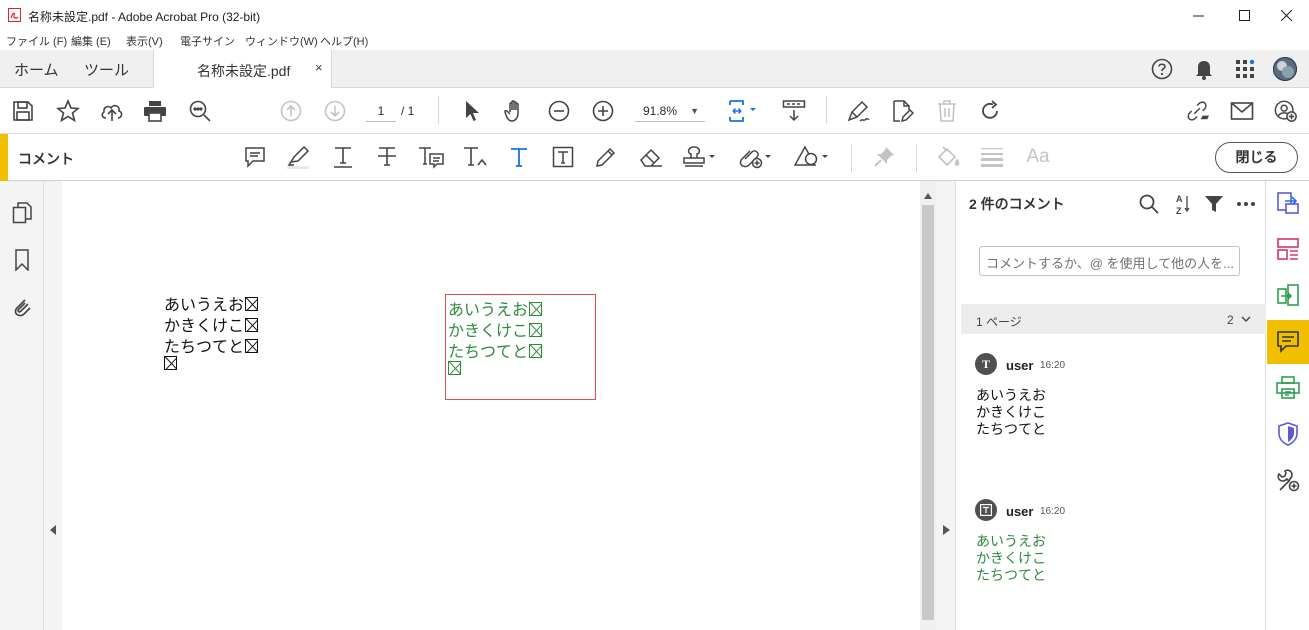  Describe the element at coordinates (344, 41) in the screenshot. I see `menu-help: ヘルプ(H)` at that location.